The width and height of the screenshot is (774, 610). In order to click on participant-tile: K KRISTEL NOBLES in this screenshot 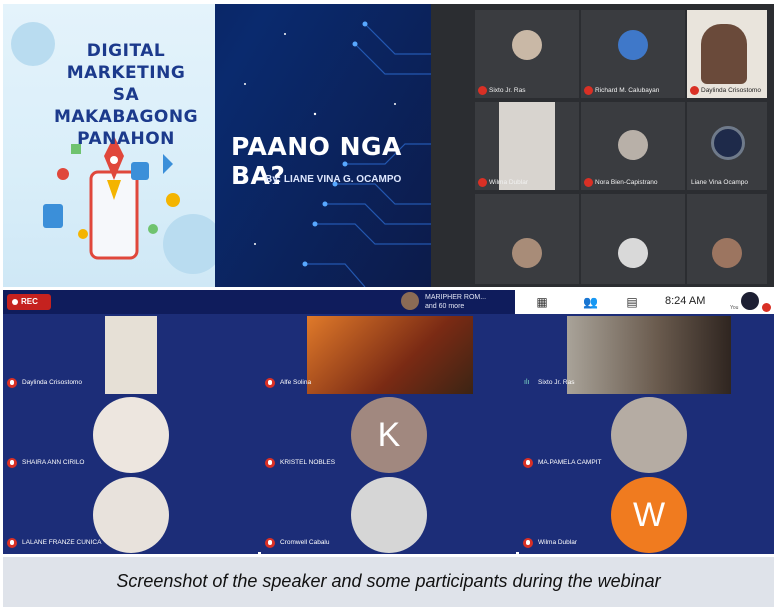, I will do `click(388, 435)`.